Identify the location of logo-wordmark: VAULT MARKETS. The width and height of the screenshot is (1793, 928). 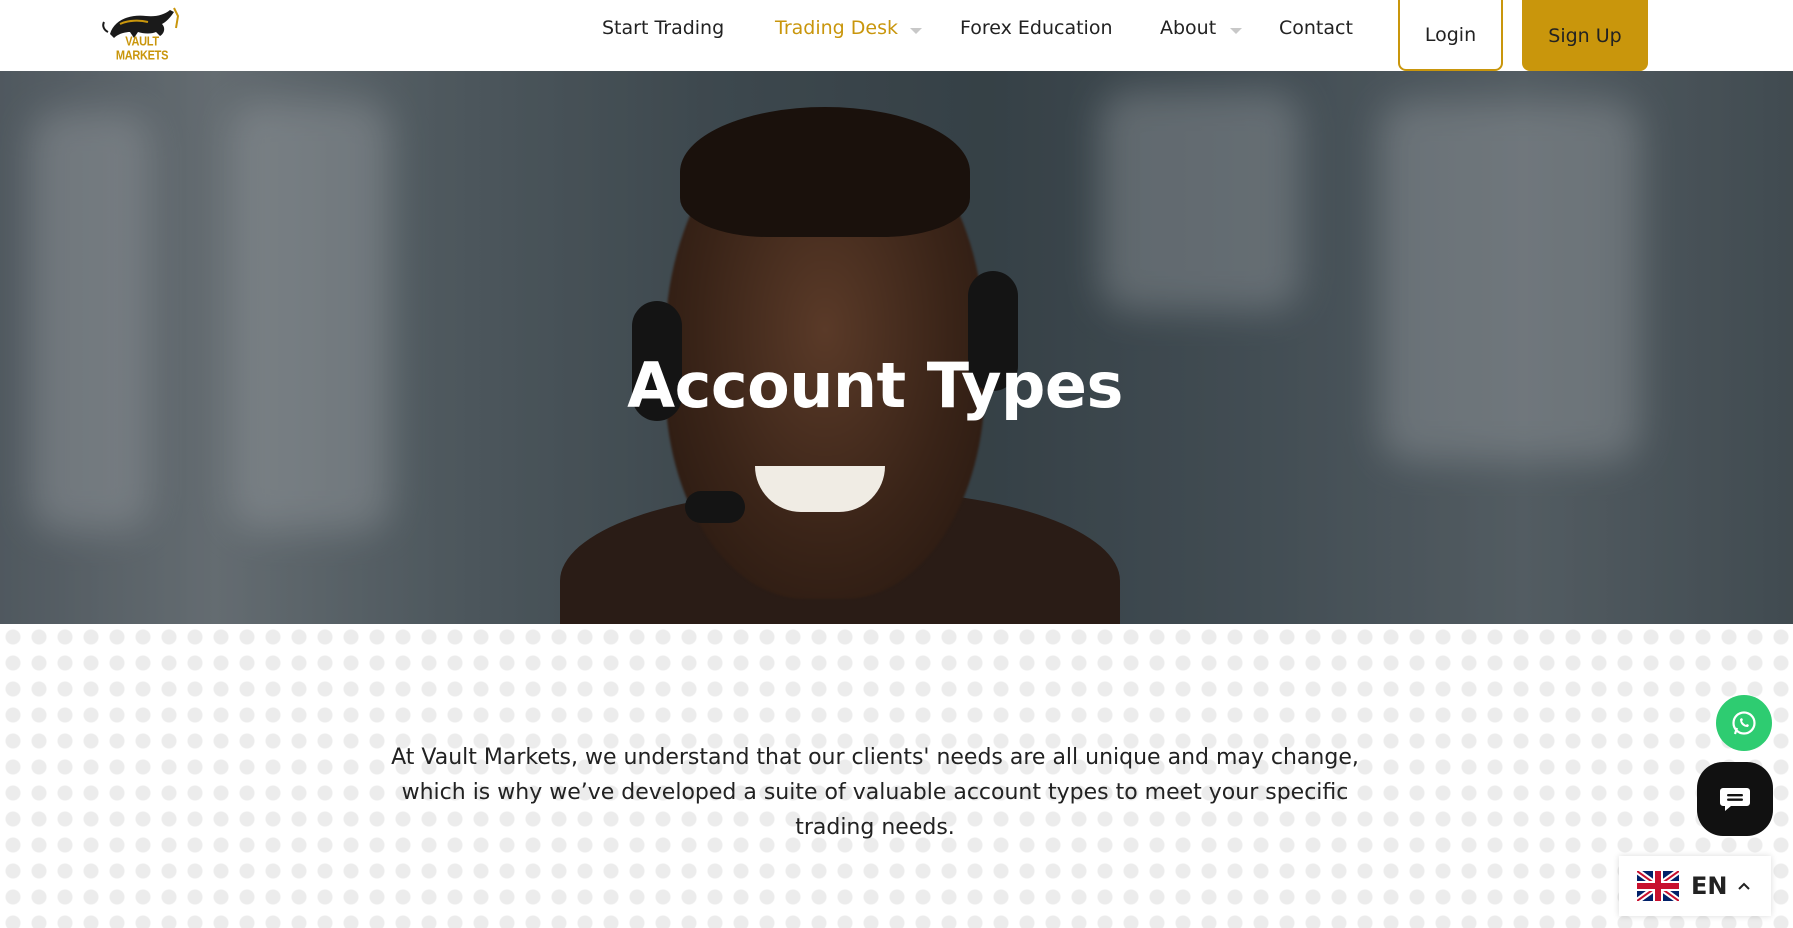
(142, 49).